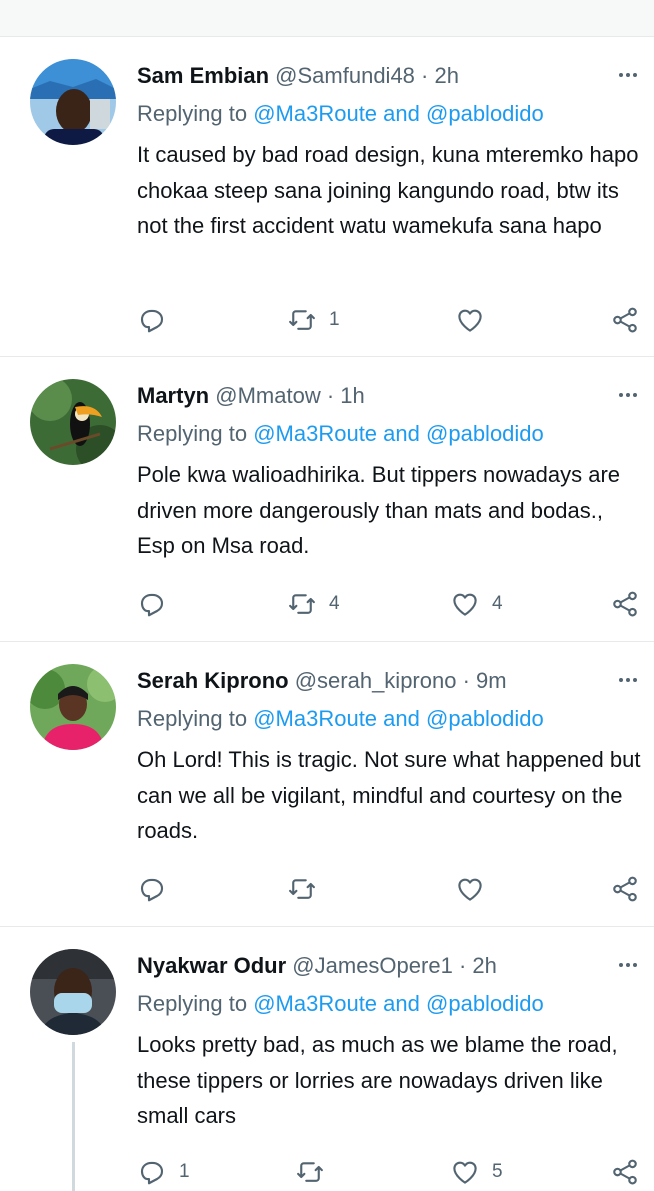 This screenshot has width=654, height=1191. What do you see at coordinates (497, 1171) in the screenshot?
I see `like-count: 5` at bounding box center [497, 1171].